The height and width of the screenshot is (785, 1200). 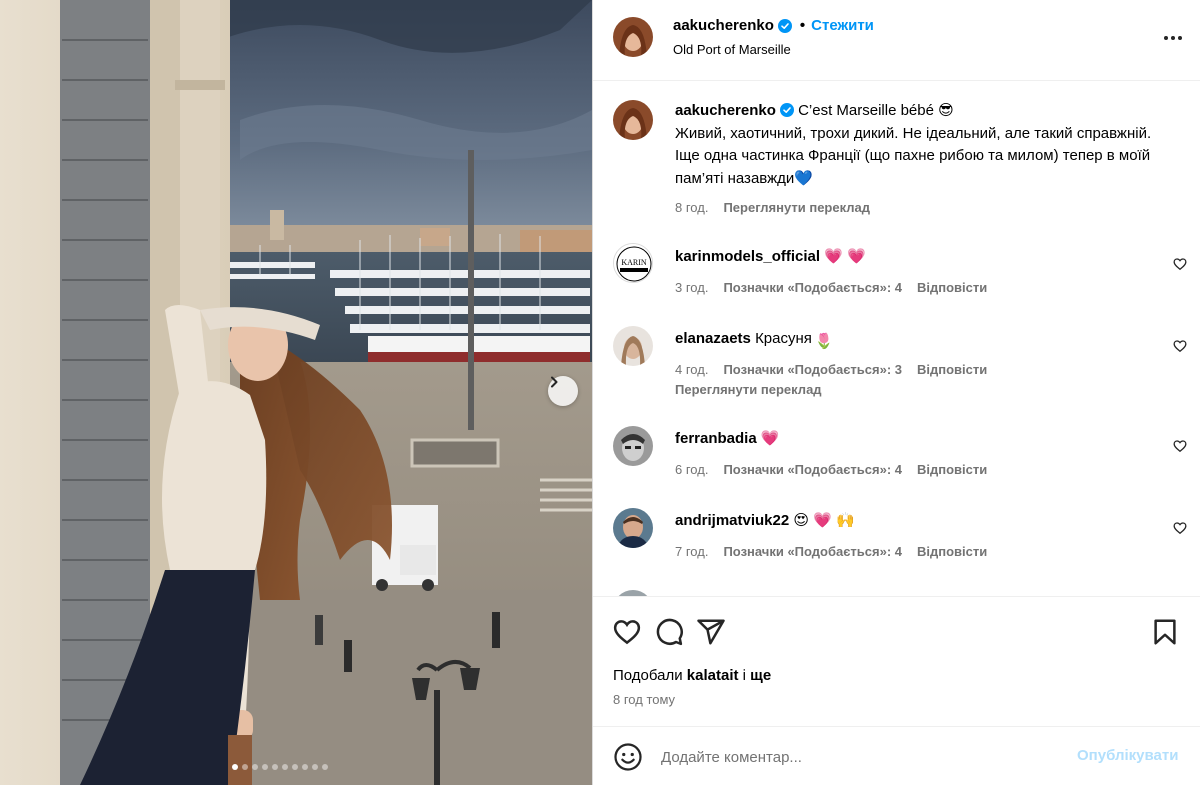 I want to click on svg-text: KARIN, so click(x=634, y=262).